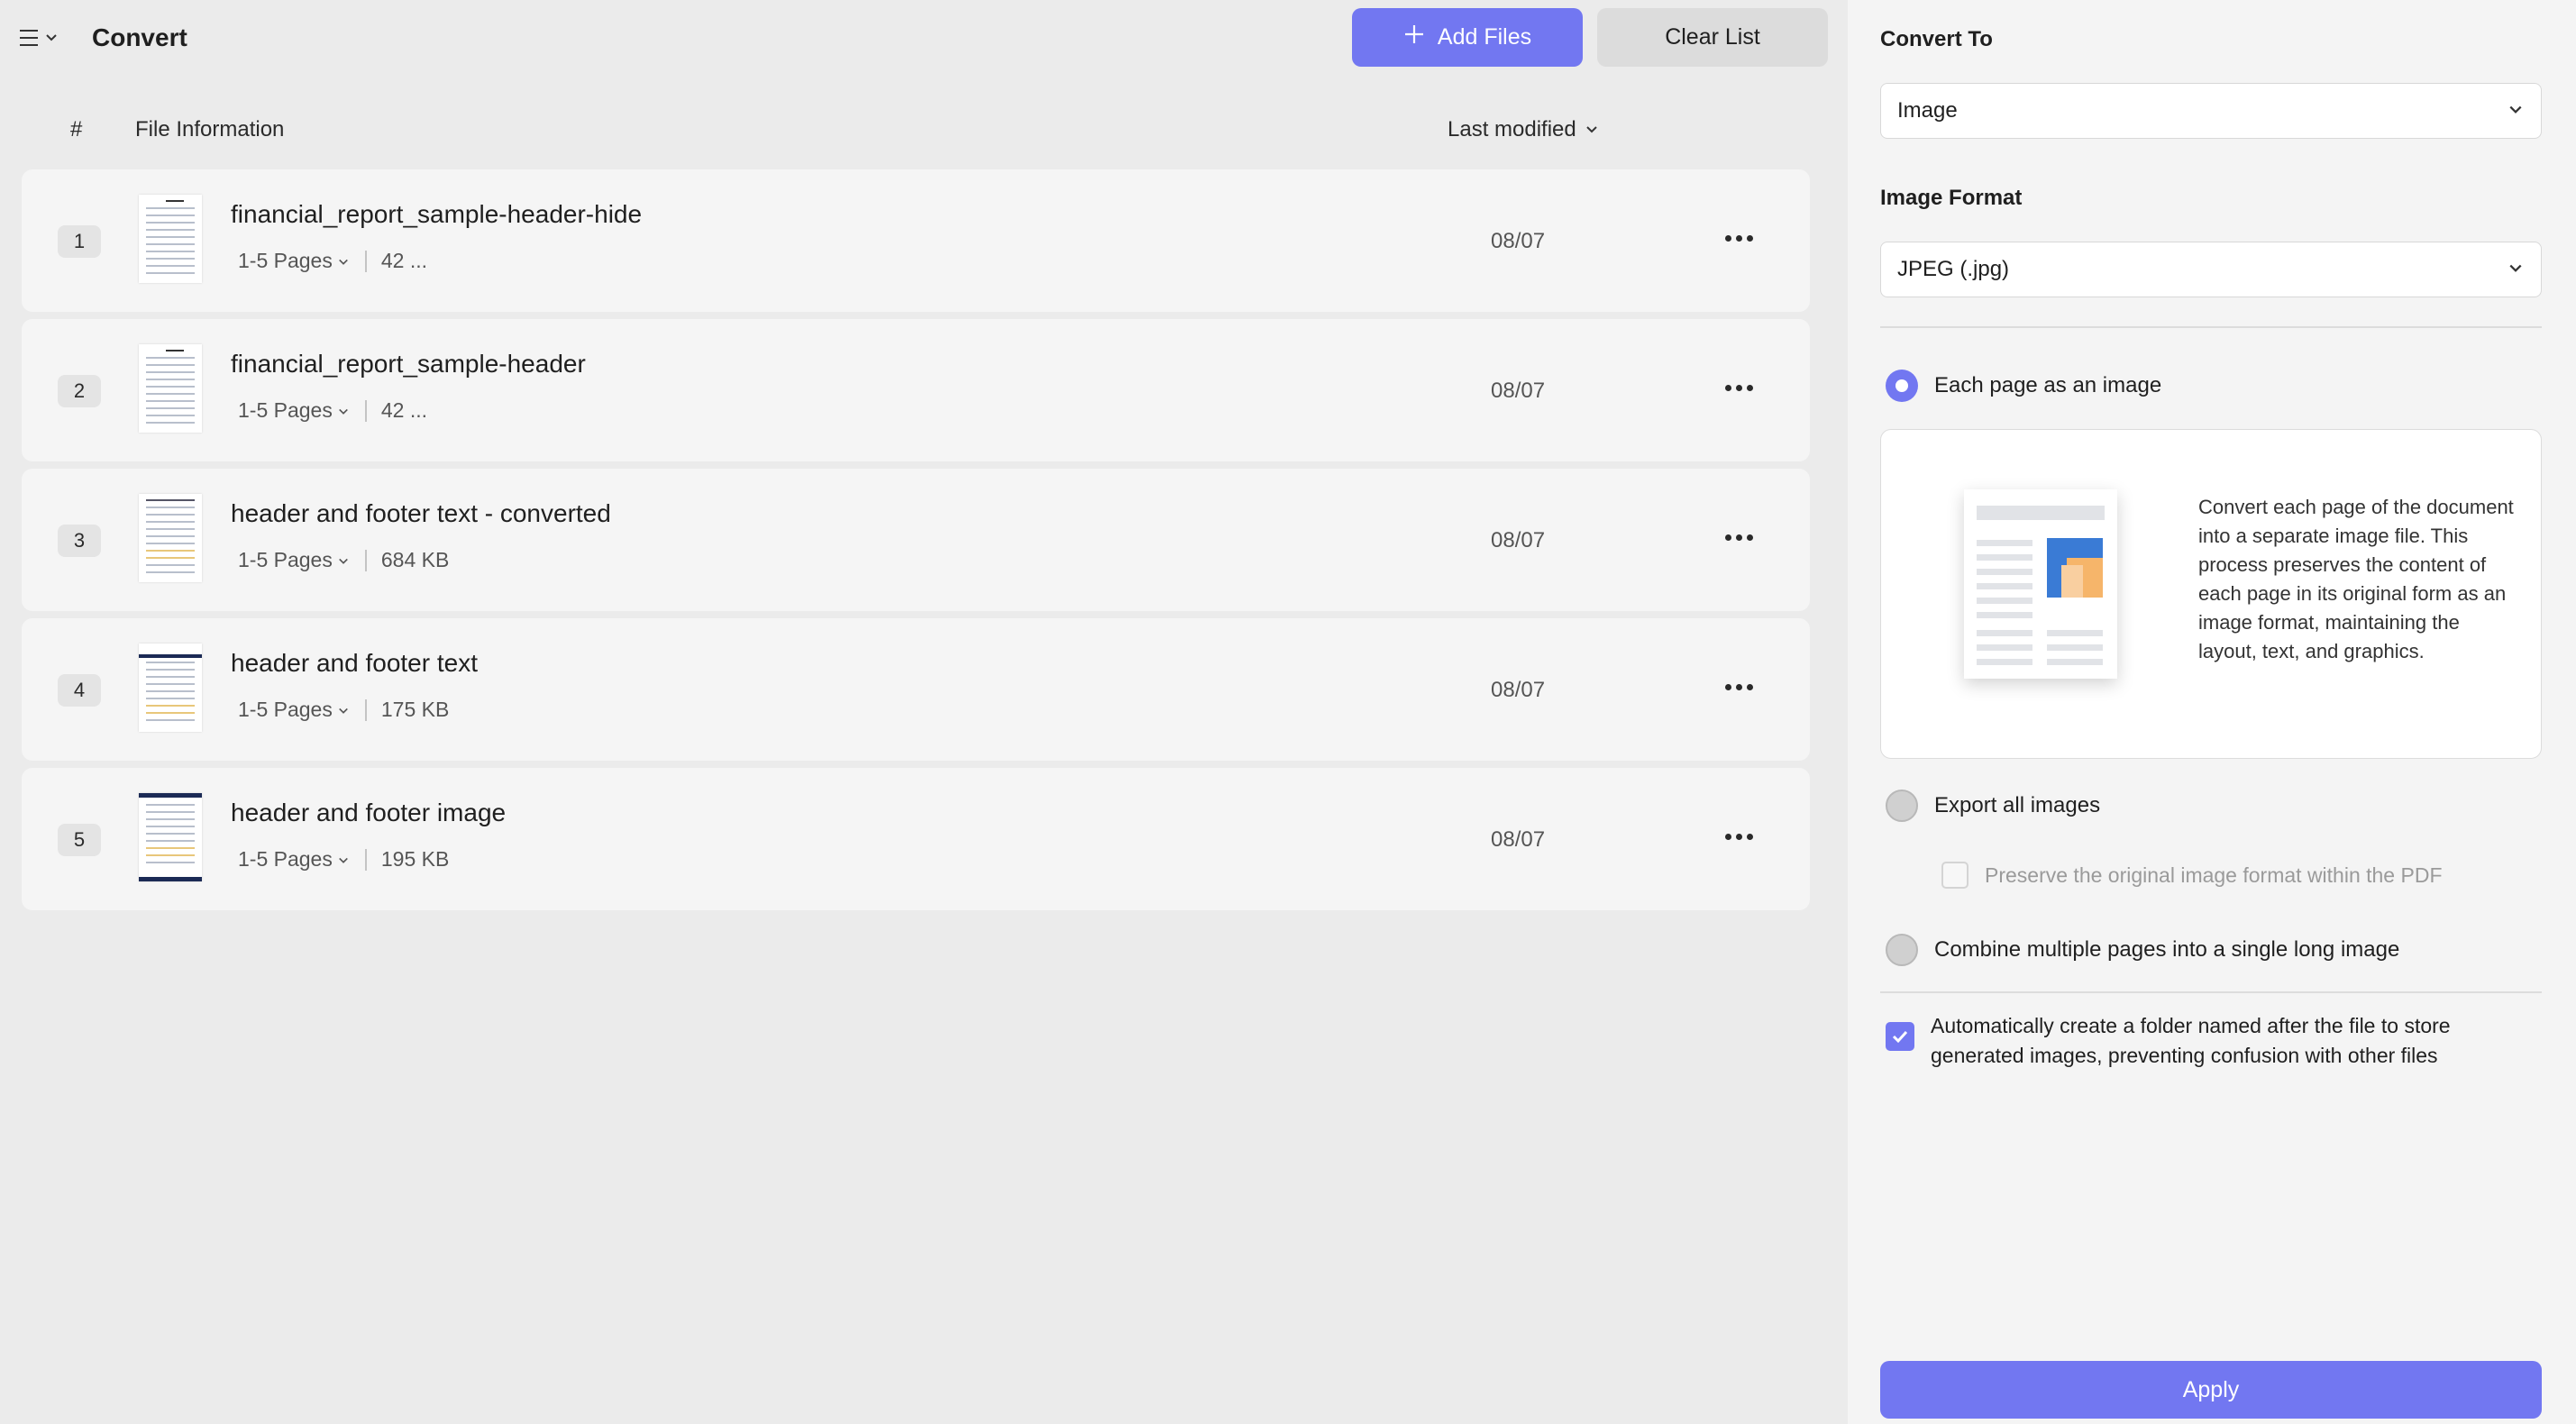 The image size is (2576, 1424). Describe the element at coordinates (408, 364) in the screenshot. I see `file-name: financial_report_sample-header` at that location.